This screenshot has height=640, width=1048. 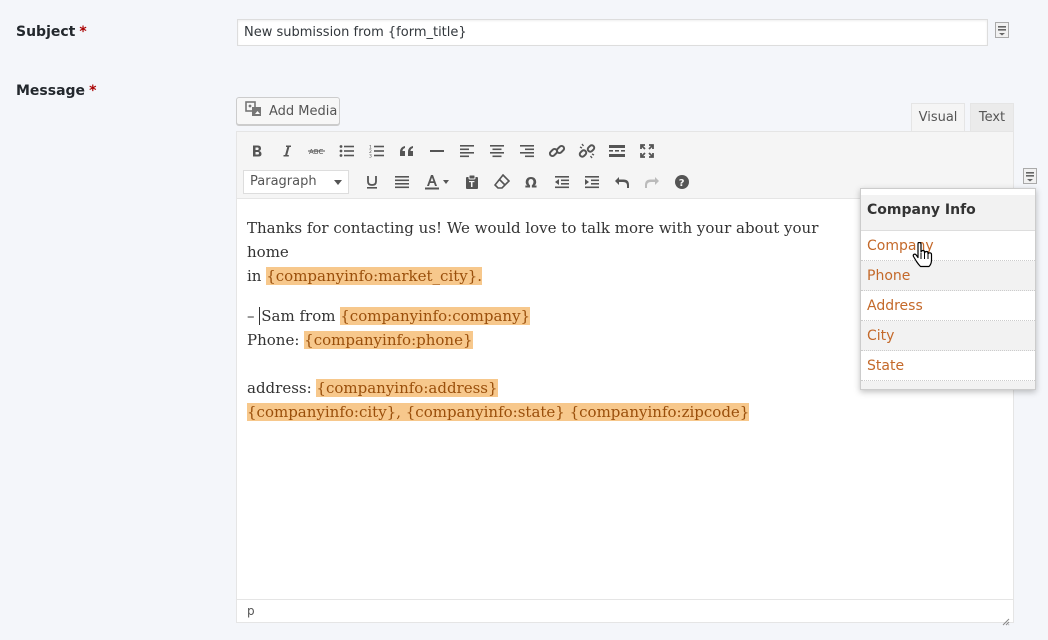 I want to click on chevron-down-icon, so click(x=338, y=182).